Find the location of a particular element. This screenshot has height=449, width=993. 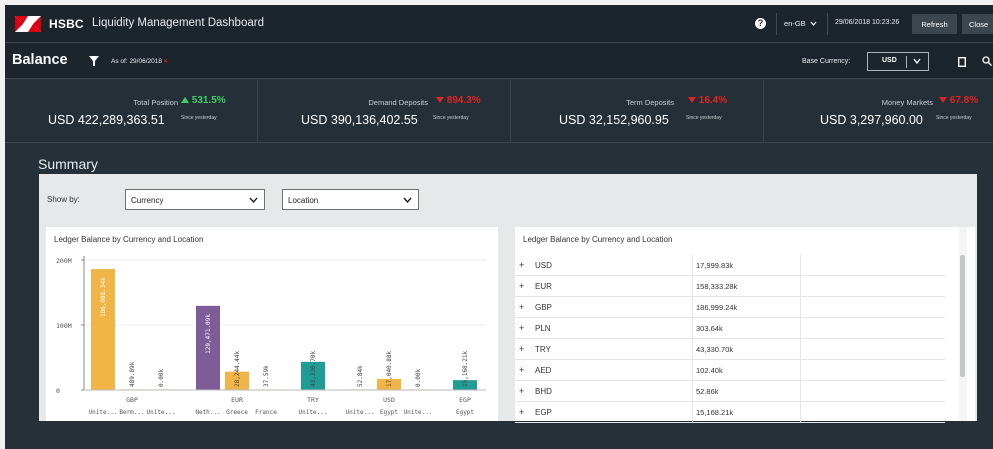

refresh-button: Refresh is located at coordinates (934, 24).